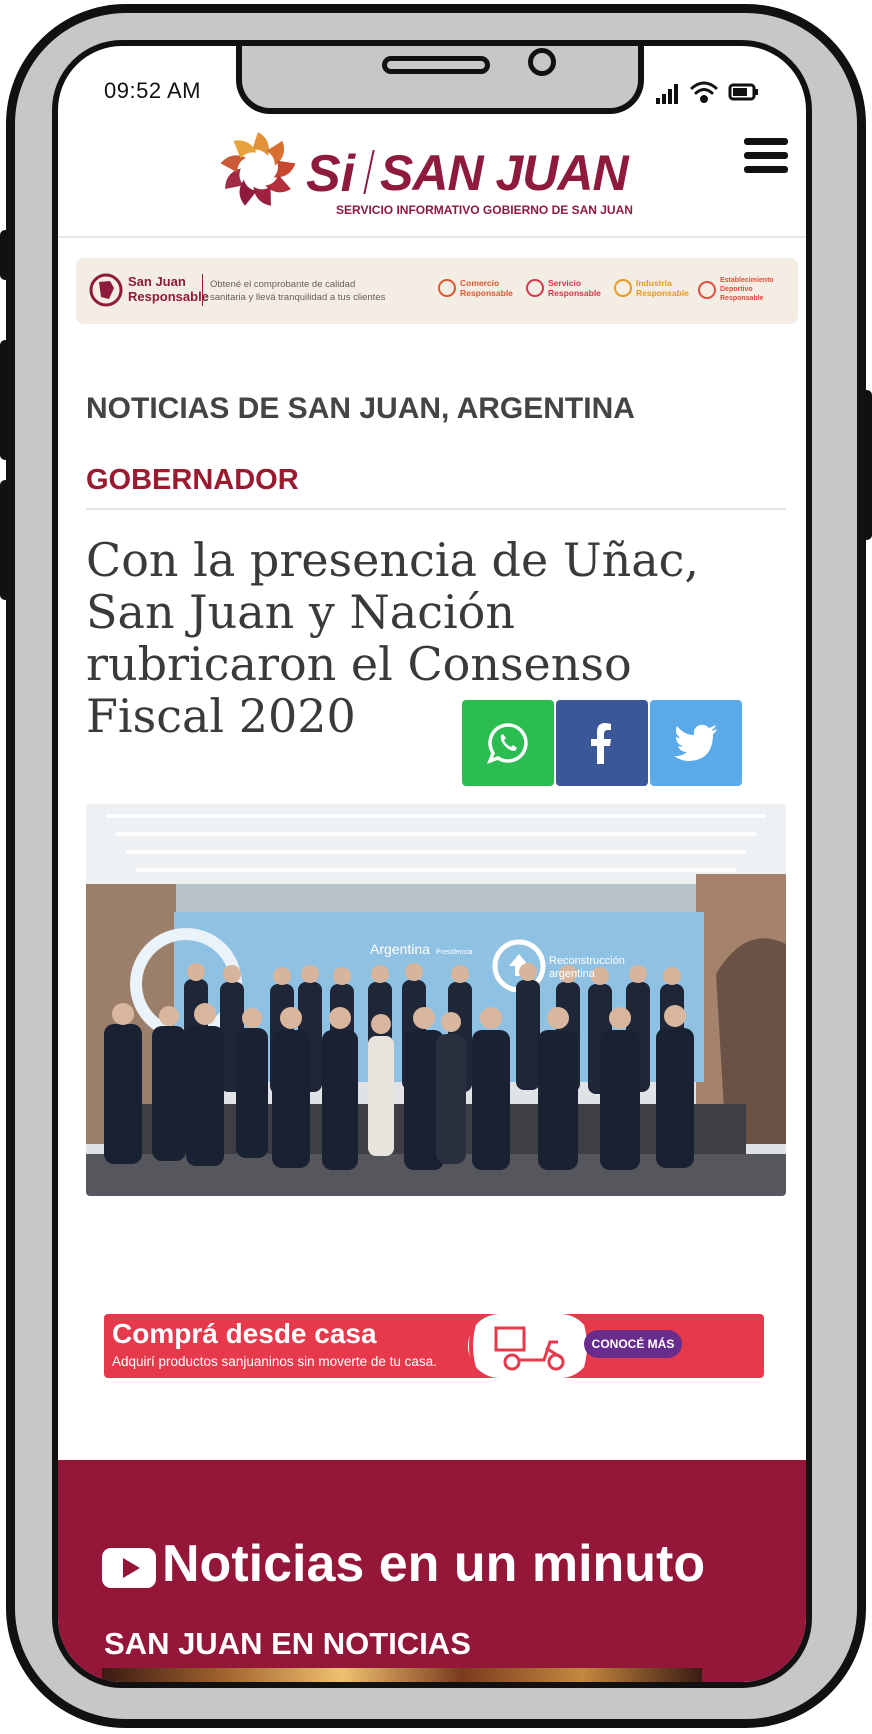 This screenshot has height=1734, width=872. What do you see at coordinates (587, 961) in the screenshot?
I see `backdrop-text-right-1: Reconstrucción` at bounding box center [587, 961].